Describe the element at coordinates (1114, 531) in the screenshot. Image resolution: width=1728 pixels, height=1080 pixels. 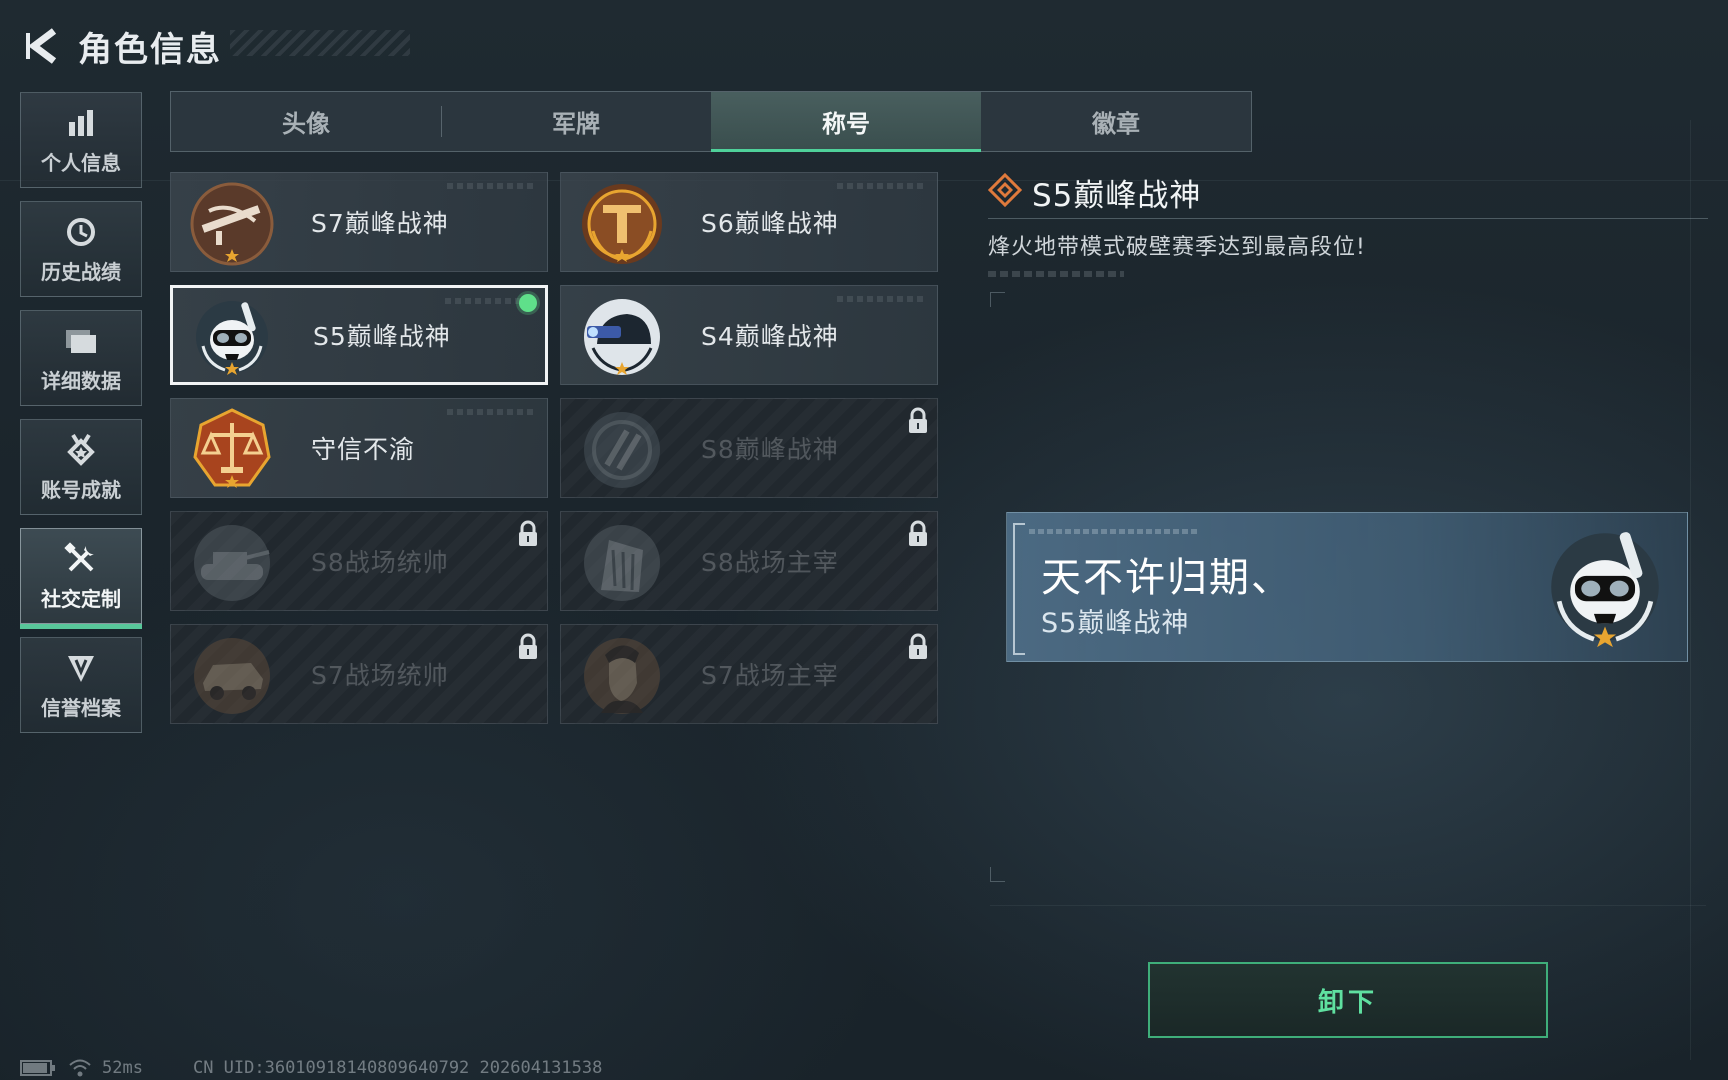
I see `preview-decoration` at that location.